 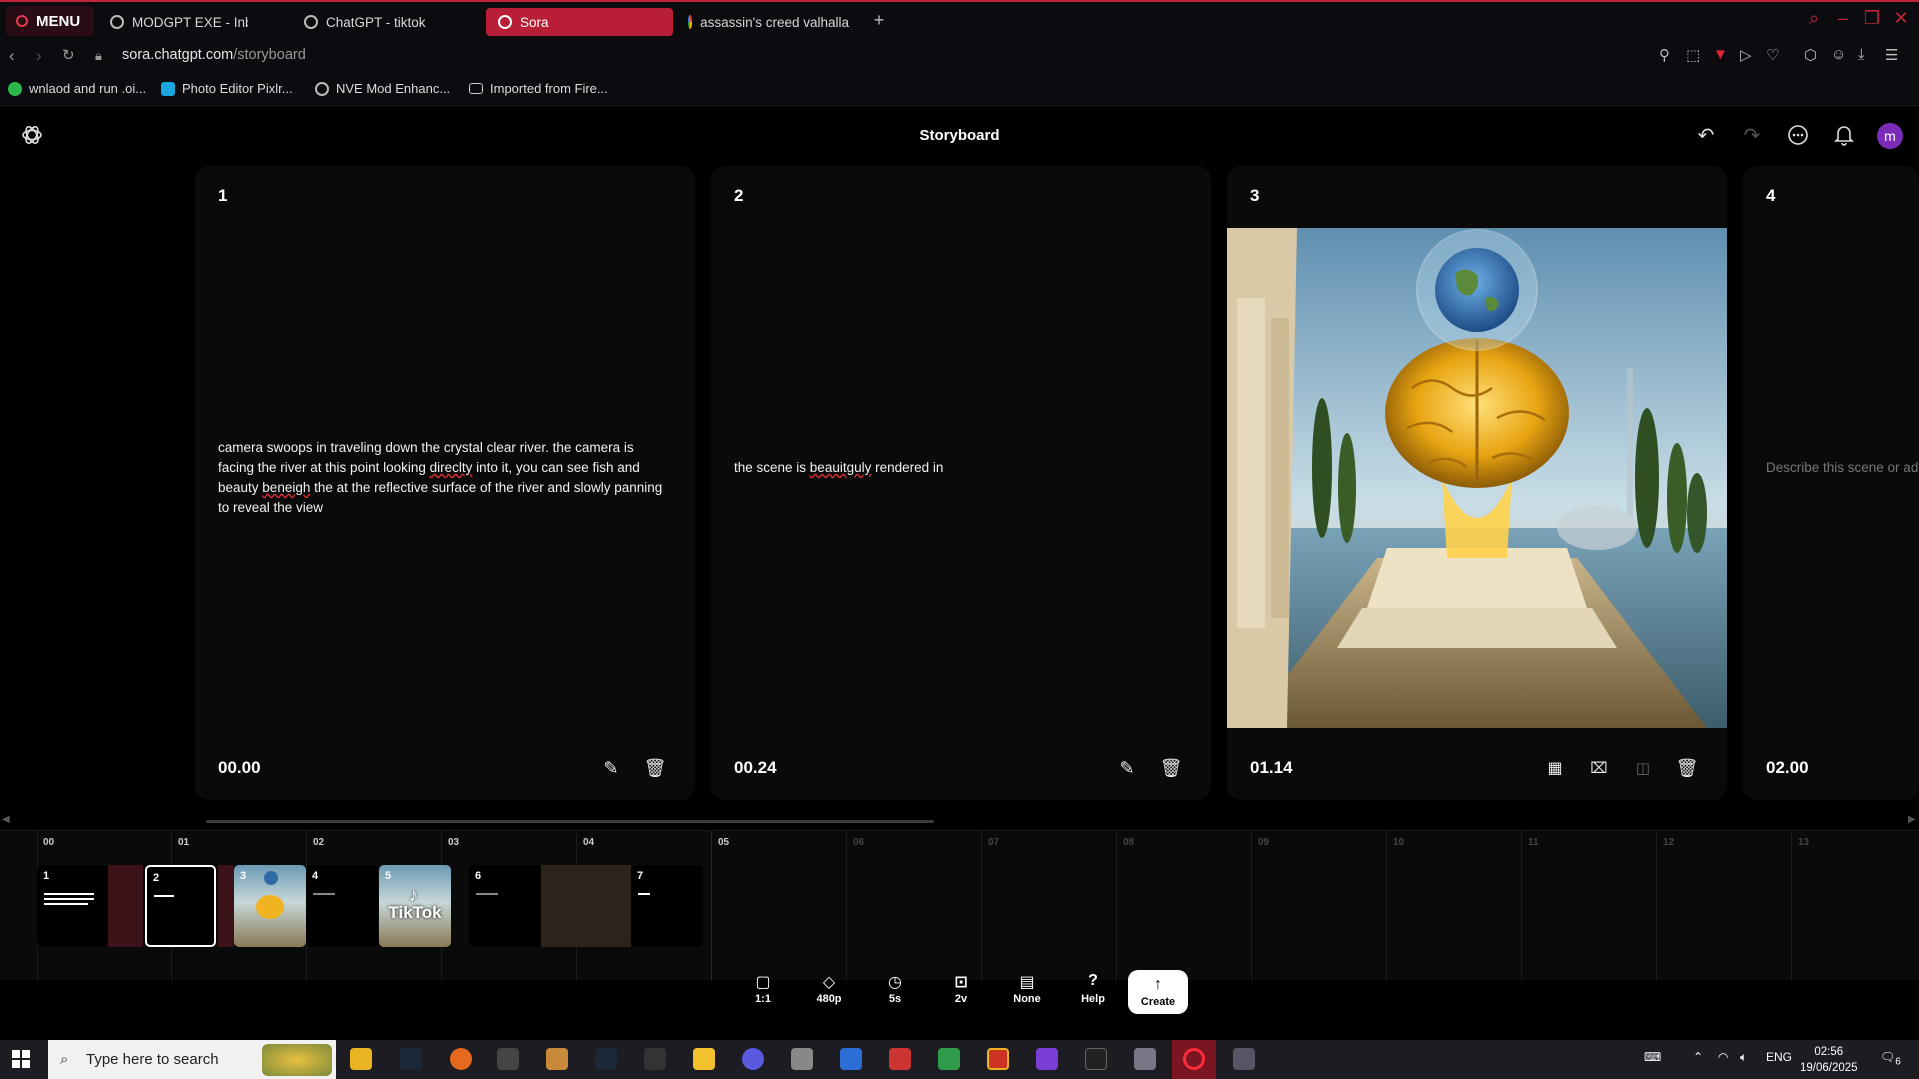 I want to click on pocket-icon: ▼, so click(x=1720, y=54).